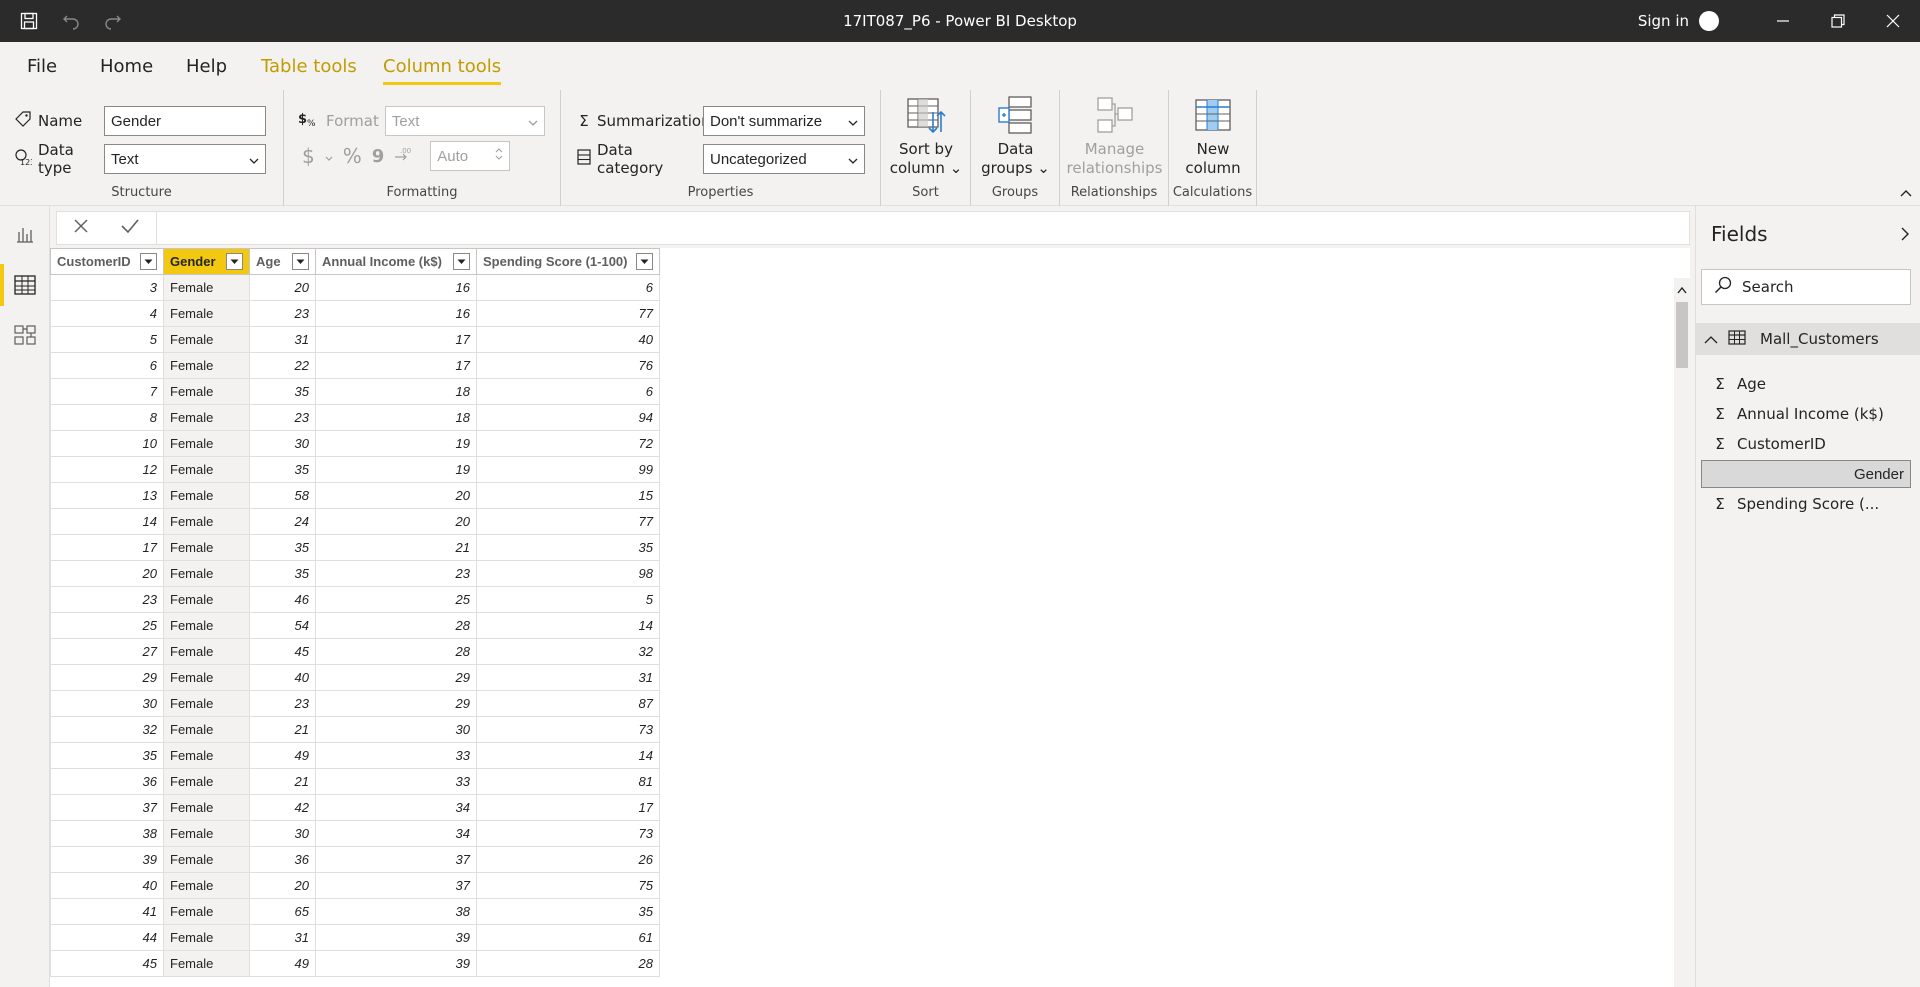 The height and width of the screenshot is (987, 1920). I want to click on table-cell: 5, so click(107, 339).